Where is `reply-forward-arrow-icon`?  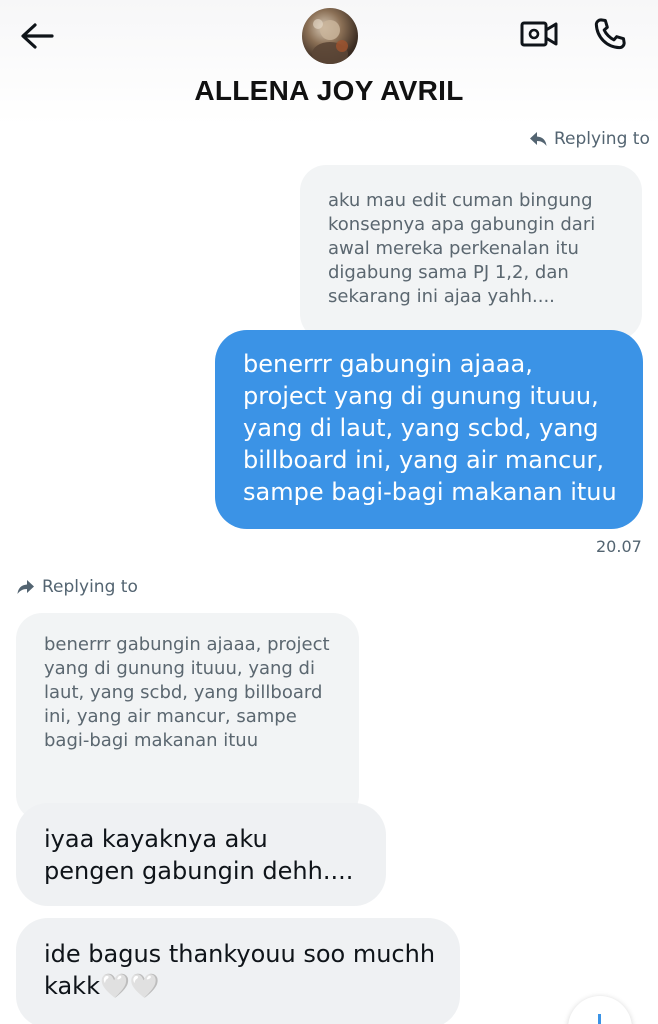
reply-forward-arrow-icon is located at coordinates (25, 587).